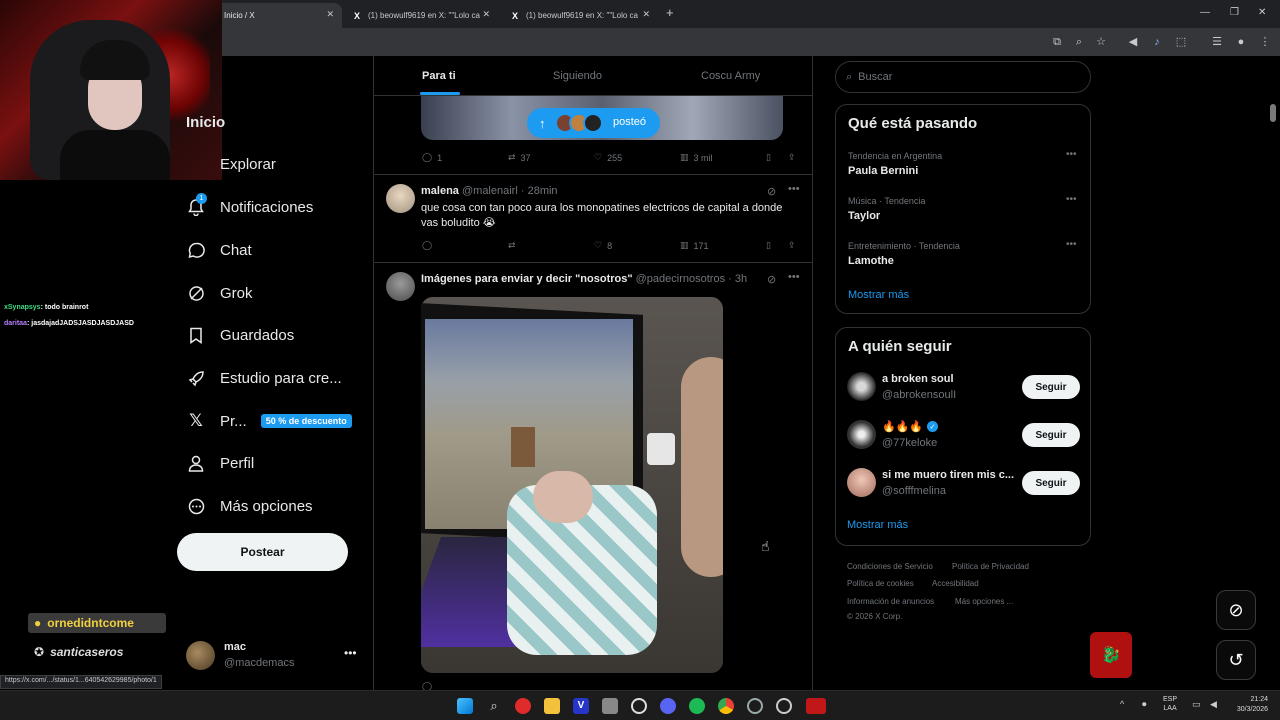 This screenshot has height=720, width=1280. Describe the element at coordinates (1248, 705) in the screenshot. I see `clock: 21:24 30/3/2026` at that location.